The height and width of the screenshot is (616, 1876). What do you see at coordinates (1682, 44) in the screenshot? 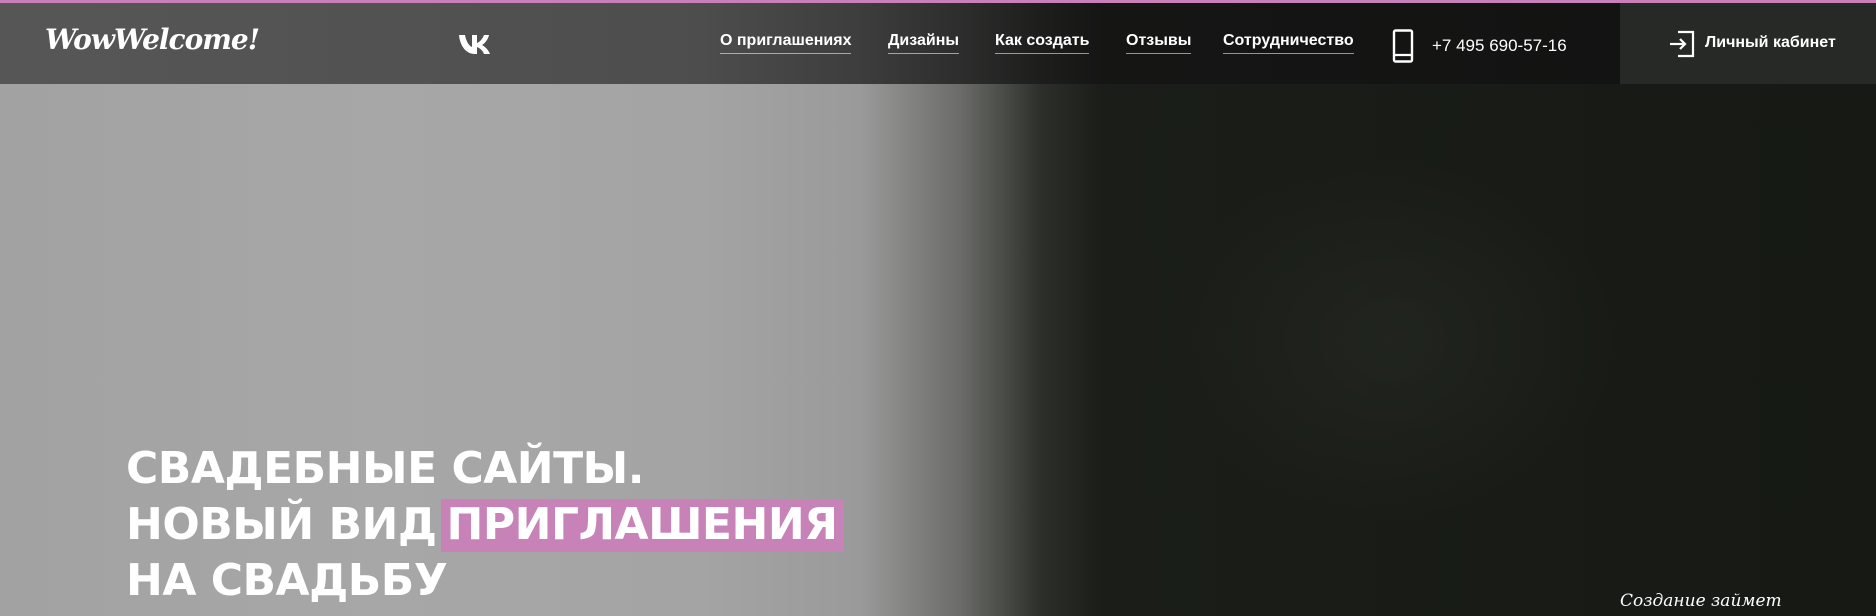
I see `login-icon` at bounding box center [1682, 44].